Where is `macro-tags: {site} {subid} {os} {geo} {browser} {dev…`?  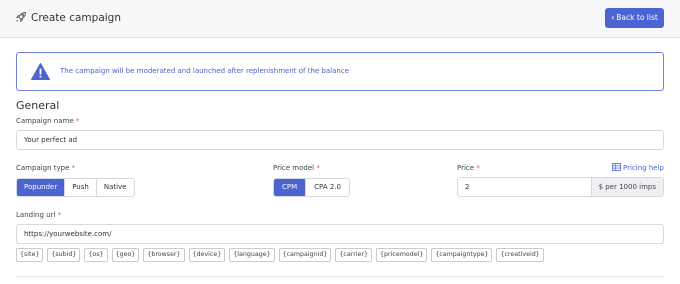 macro-tags: {site} {subid} {os} {geo} {browser} {dev… is located at coordinates (280, 255).